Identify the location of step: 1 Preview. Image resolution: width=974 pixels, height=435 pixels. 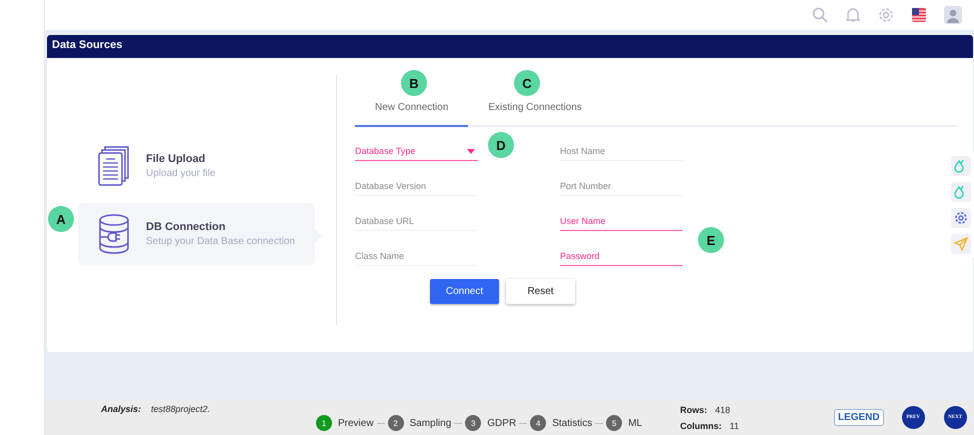
(345, 423).